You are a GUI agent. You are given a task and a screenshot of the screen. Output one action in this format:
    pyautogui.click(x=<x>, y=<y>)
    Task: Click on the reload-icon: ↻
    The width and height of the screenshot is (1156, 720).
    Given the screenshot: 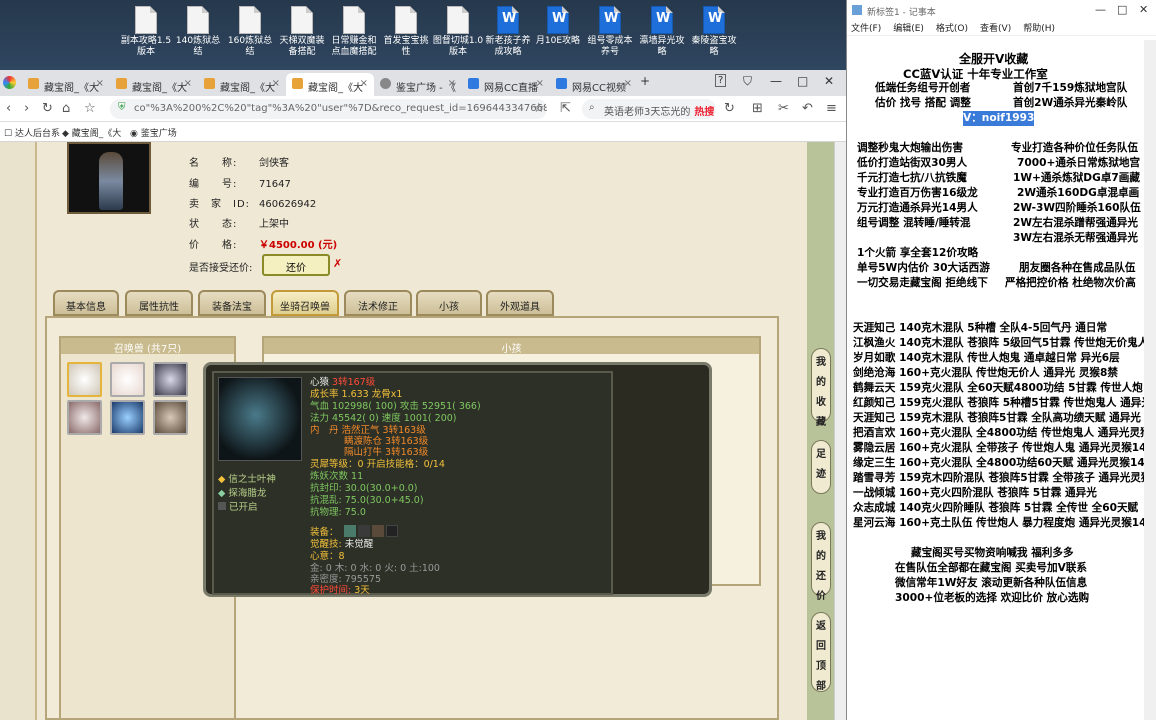 What is the action you would take?
    pyautogui.click(x=47, y=108)
    